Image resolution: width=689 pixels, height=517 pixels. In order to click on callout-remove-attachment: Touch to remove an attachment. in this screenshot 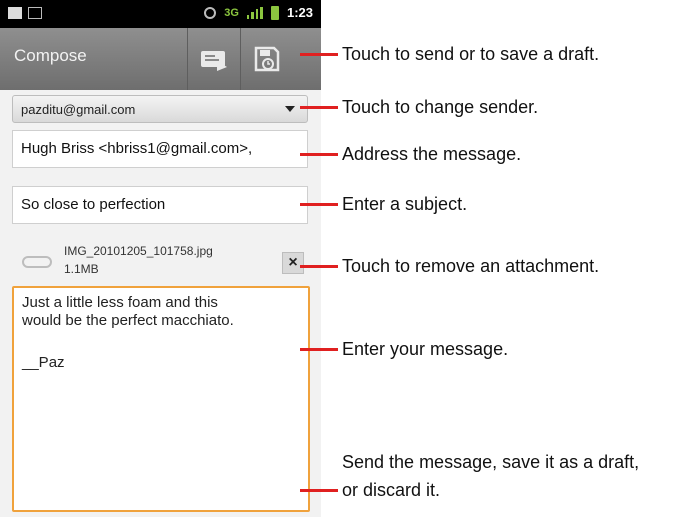, I will do `click(449, 266)`.